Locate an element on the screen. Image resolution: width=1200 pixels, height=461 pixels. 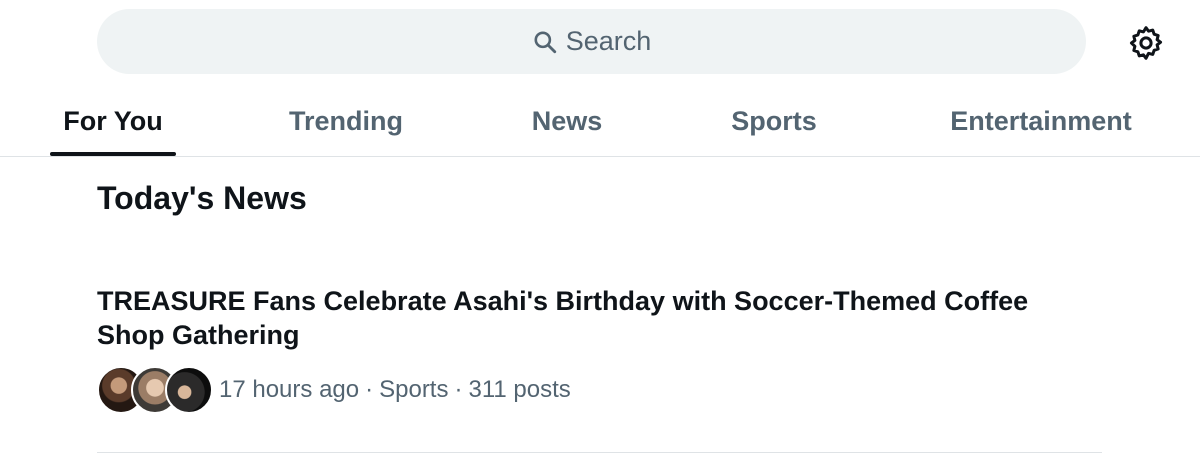
search-placeholder: Search is located at coordinates (608, 41).